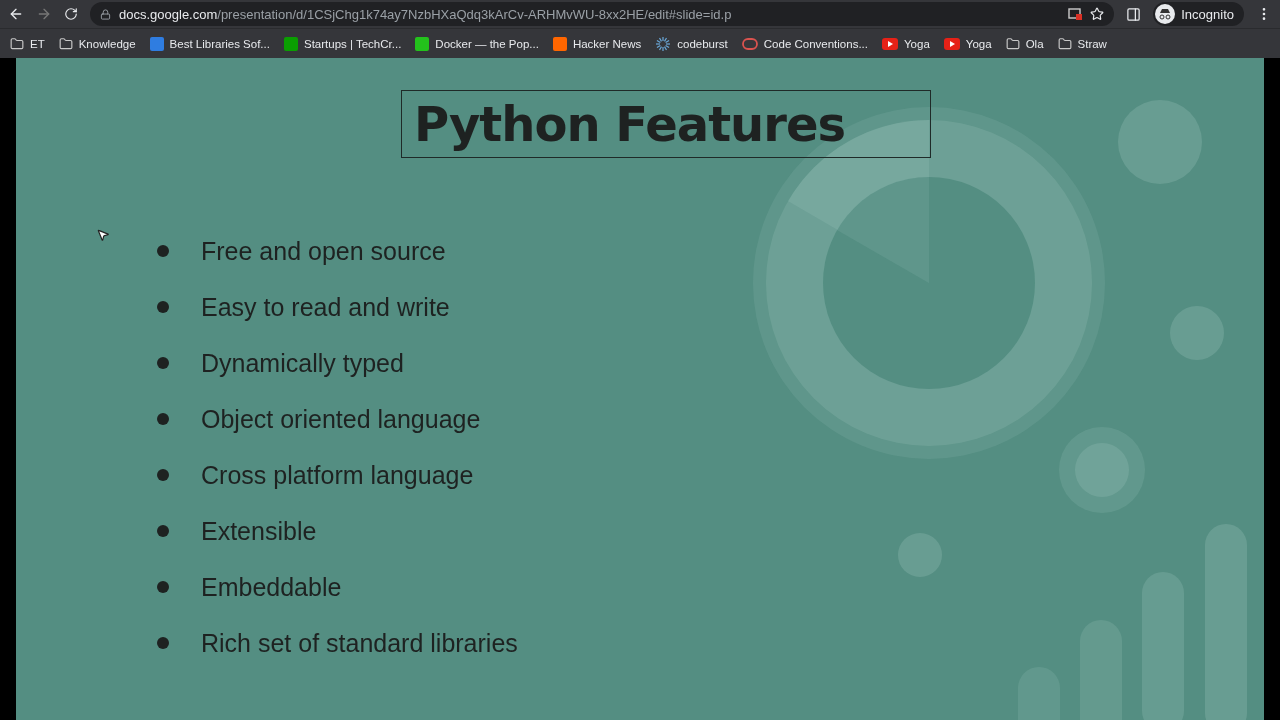  What do you see at coordinates (259, 531) in the screenshot?
I see `bullet-text: Extensible` at bounding box center [259, 531].